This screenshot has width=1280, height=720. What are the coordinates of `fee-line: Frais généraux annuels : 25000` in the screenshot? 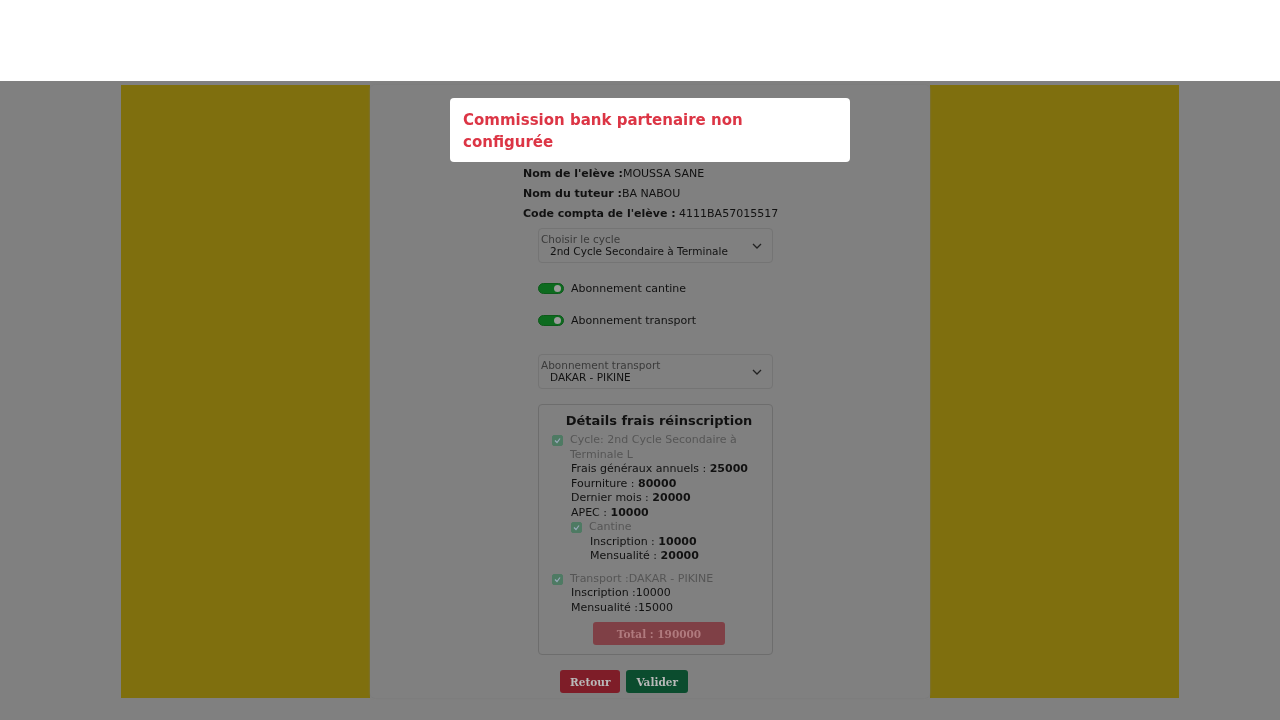 It's located at (660, 469).